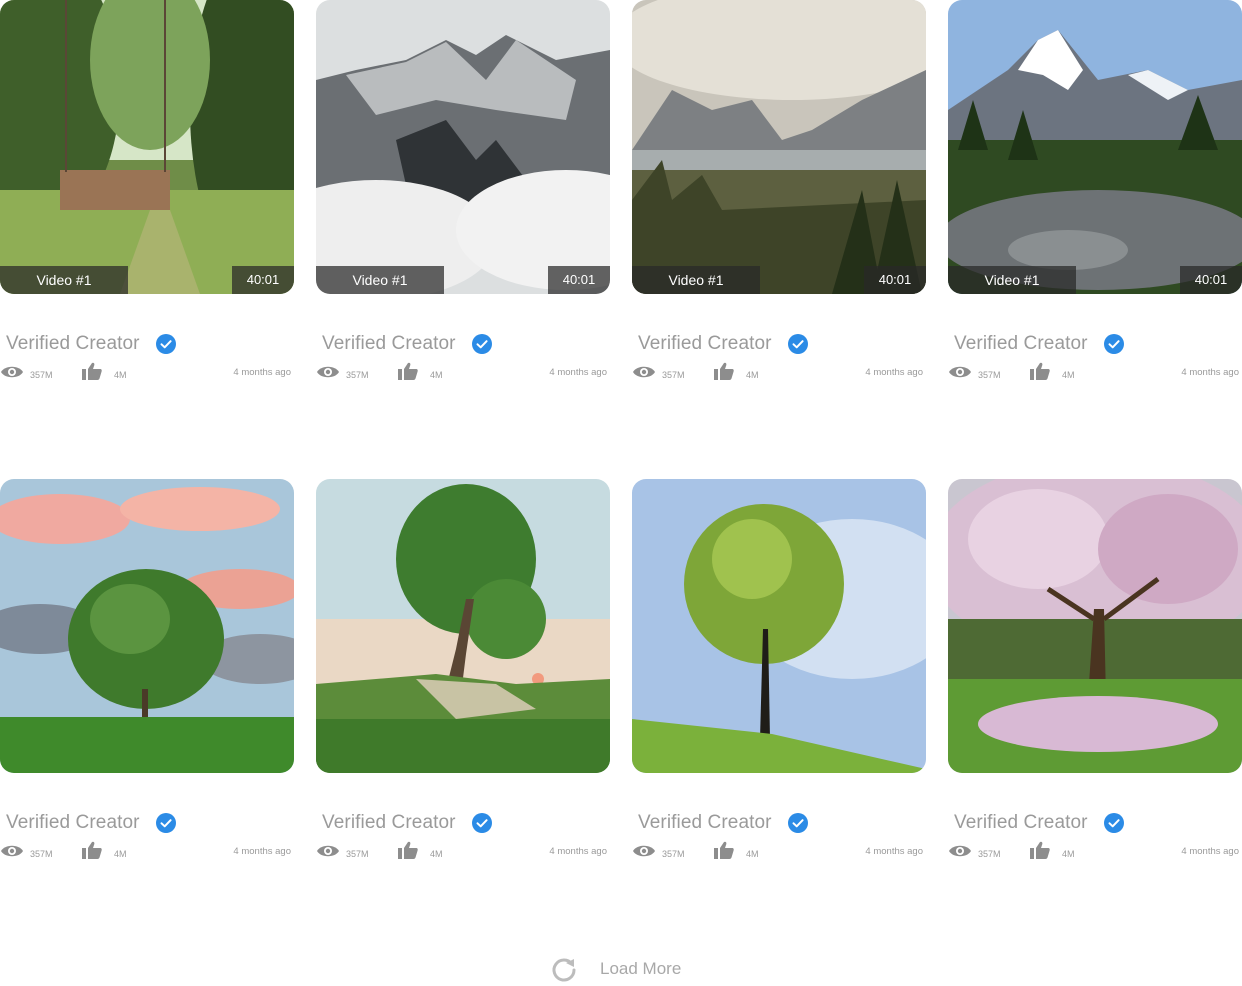  I want to click on load-more-button: Load More, so click(615, 969).